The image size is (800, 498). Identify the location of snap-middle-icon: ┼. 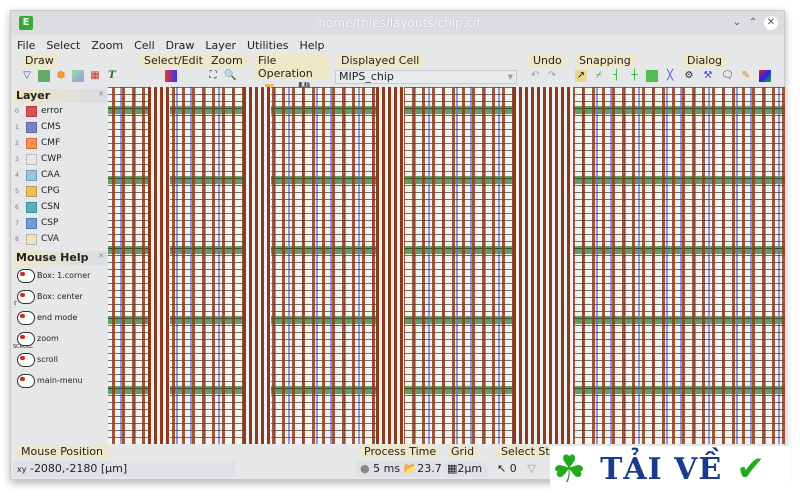
(634, 76).